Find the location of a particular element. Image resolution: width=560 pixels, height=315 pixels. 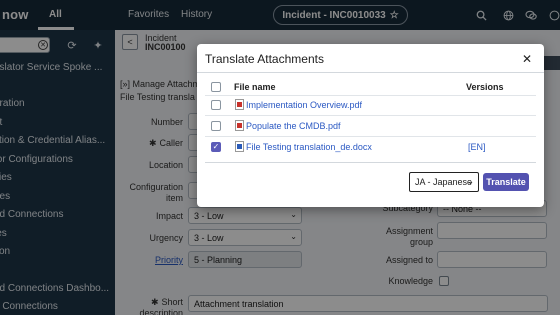

language-select: JA - Japanese ⌄ is located at coordinates (444, 182).